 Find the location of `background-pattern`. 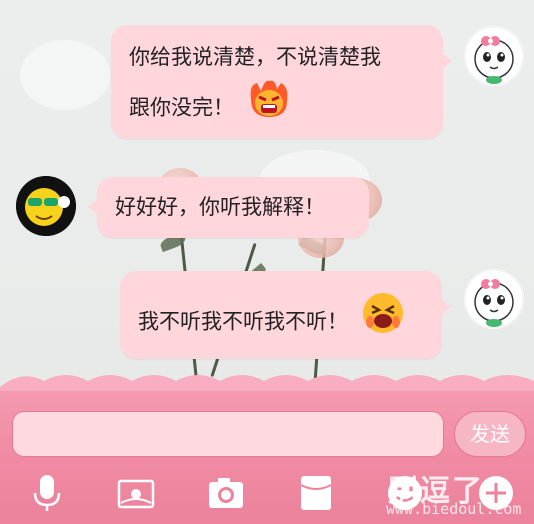

background-pattern is located at coordinates (65, 75).